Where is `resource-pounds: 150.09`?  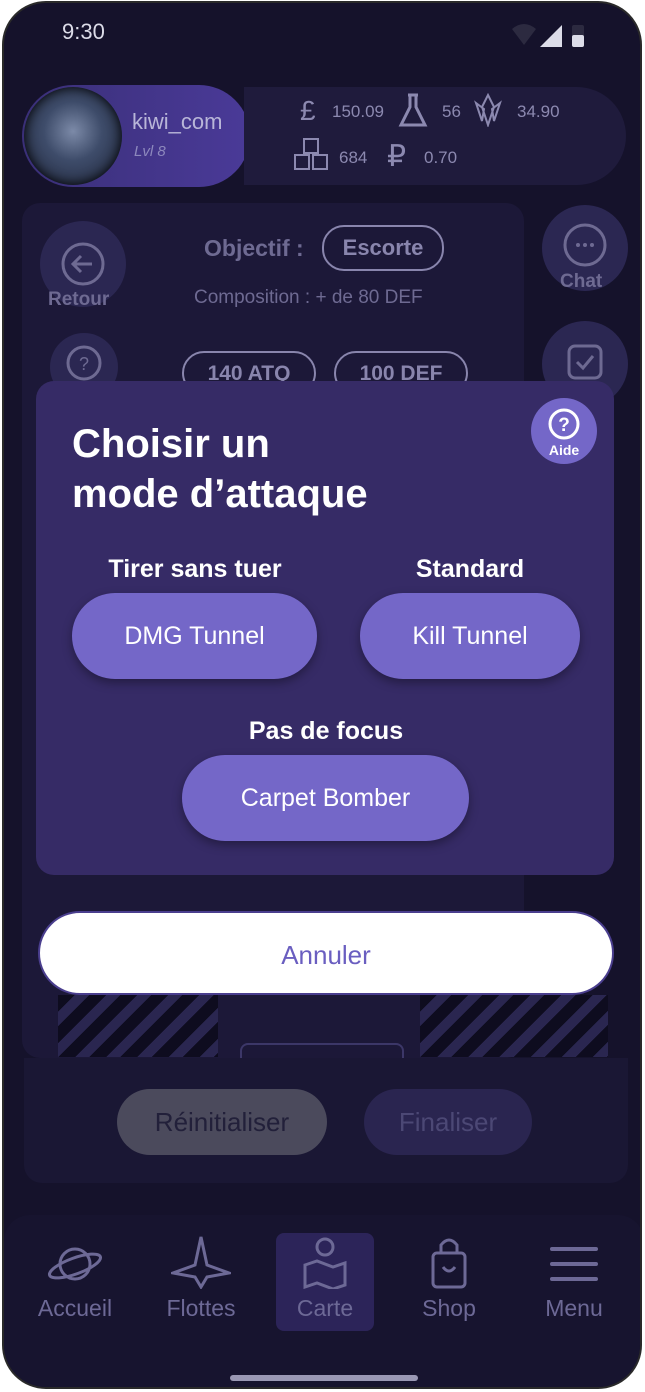
resource-pounds: 150.09 is located at coordinates (358, 111).